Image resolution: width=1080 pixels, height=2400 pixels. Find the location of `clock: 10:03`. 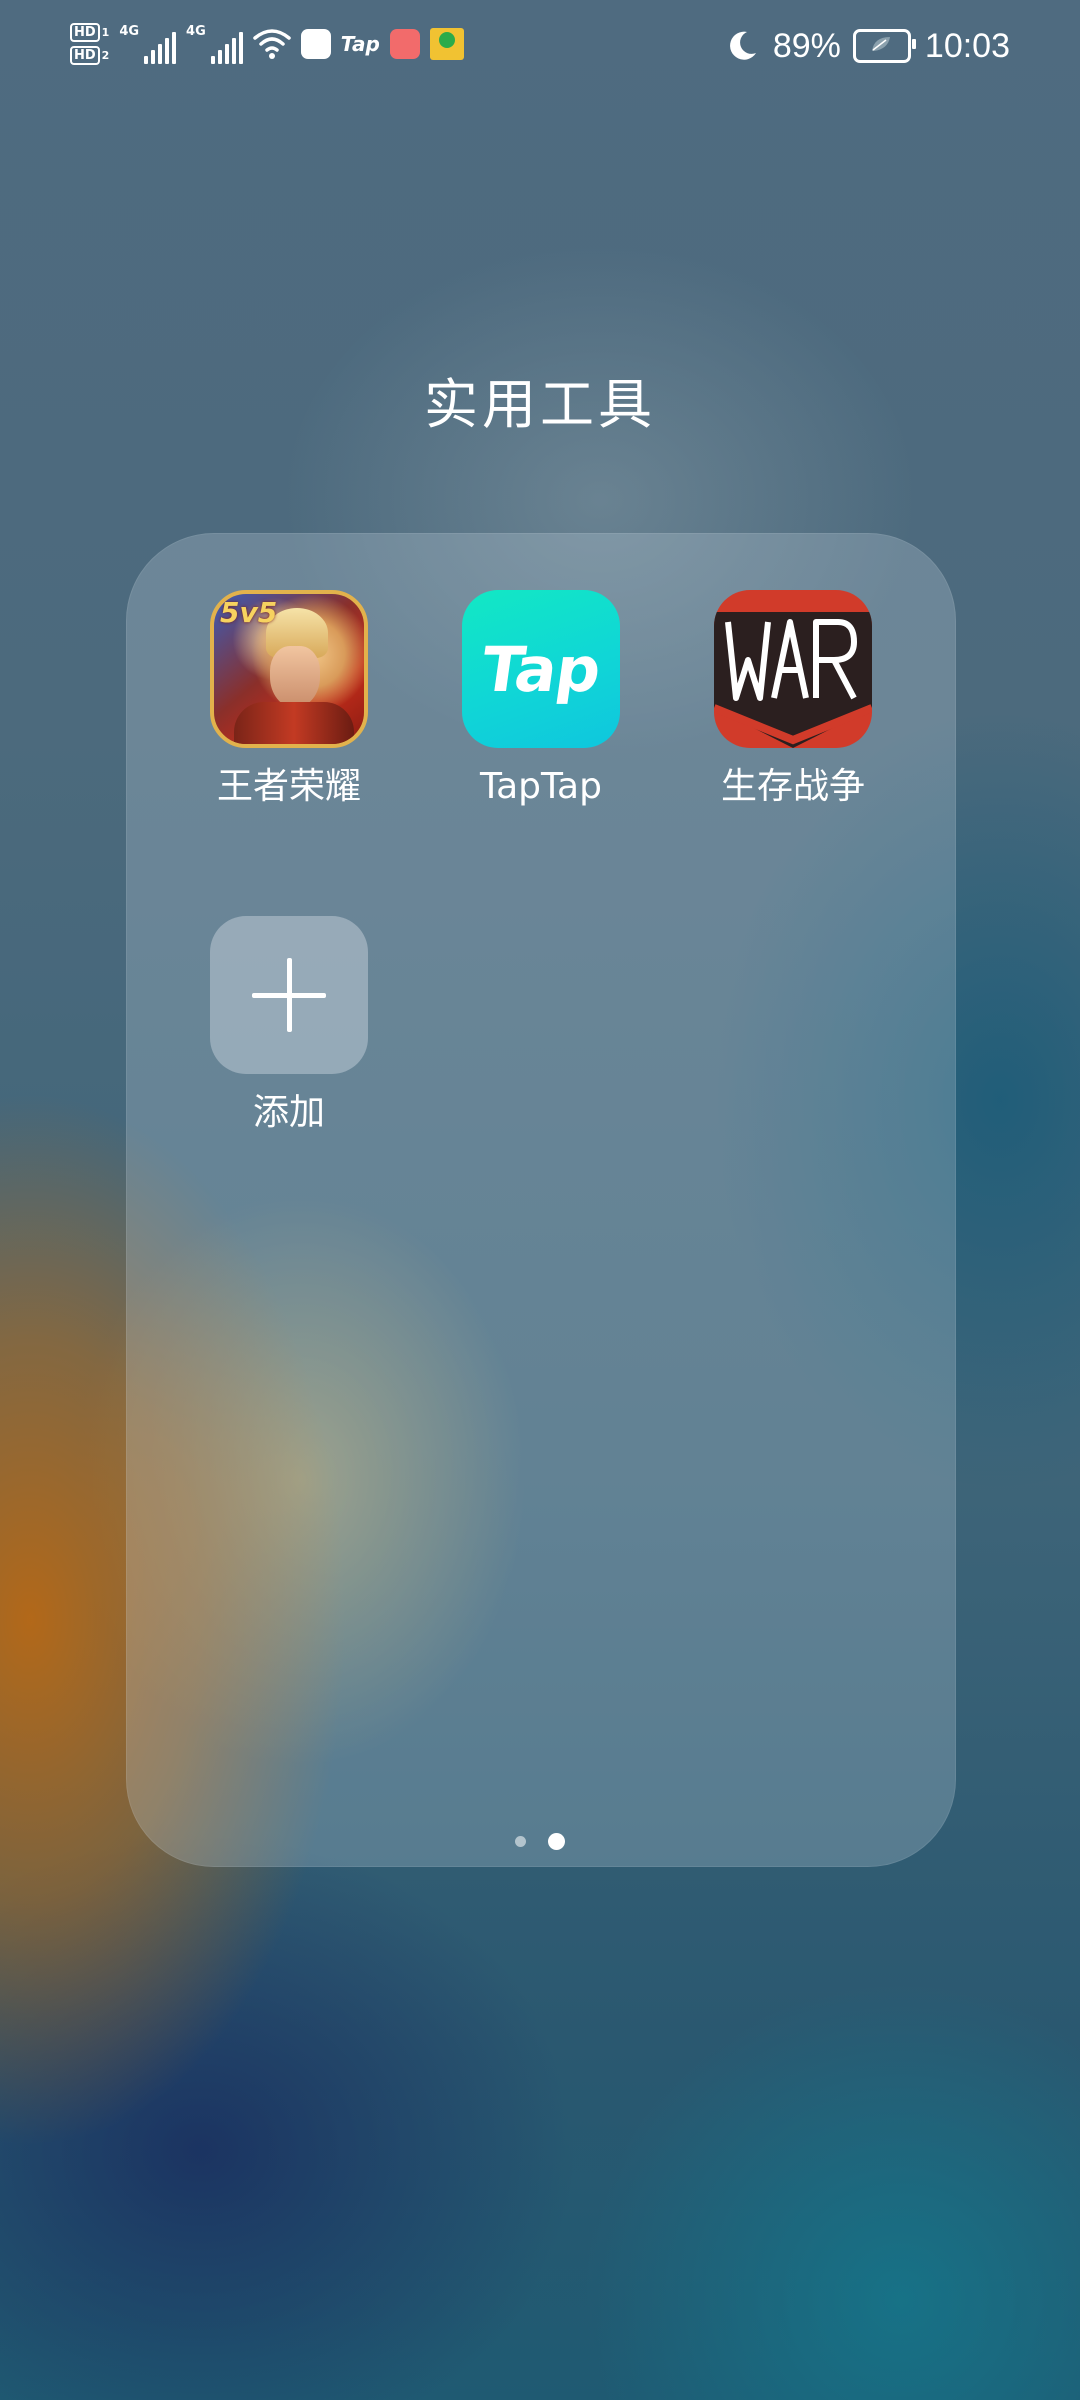

clock: 10:03 is located at coordinates (967, 45).